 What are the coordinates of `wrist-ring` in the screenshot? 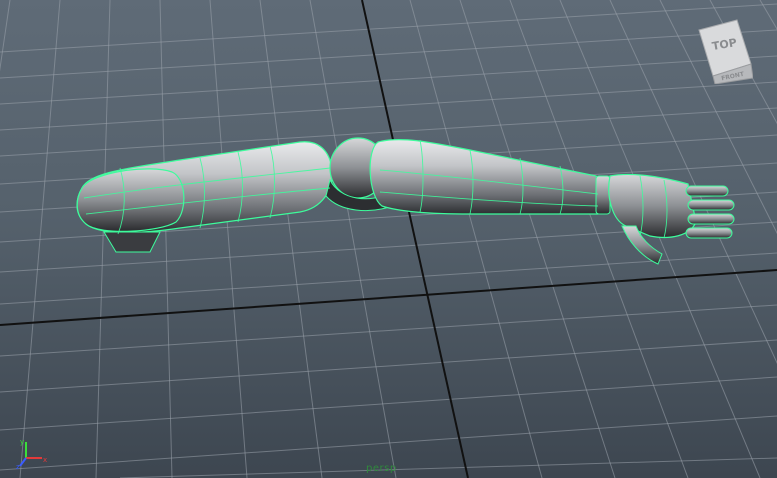 It's located at (603, 195).